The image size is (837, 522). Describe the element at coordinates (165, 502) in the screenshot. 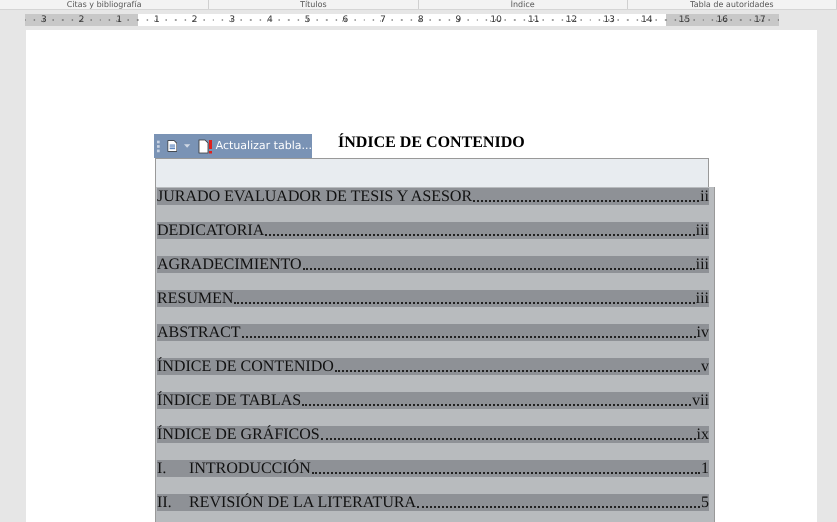

I see `entry-number: II.` at that location.